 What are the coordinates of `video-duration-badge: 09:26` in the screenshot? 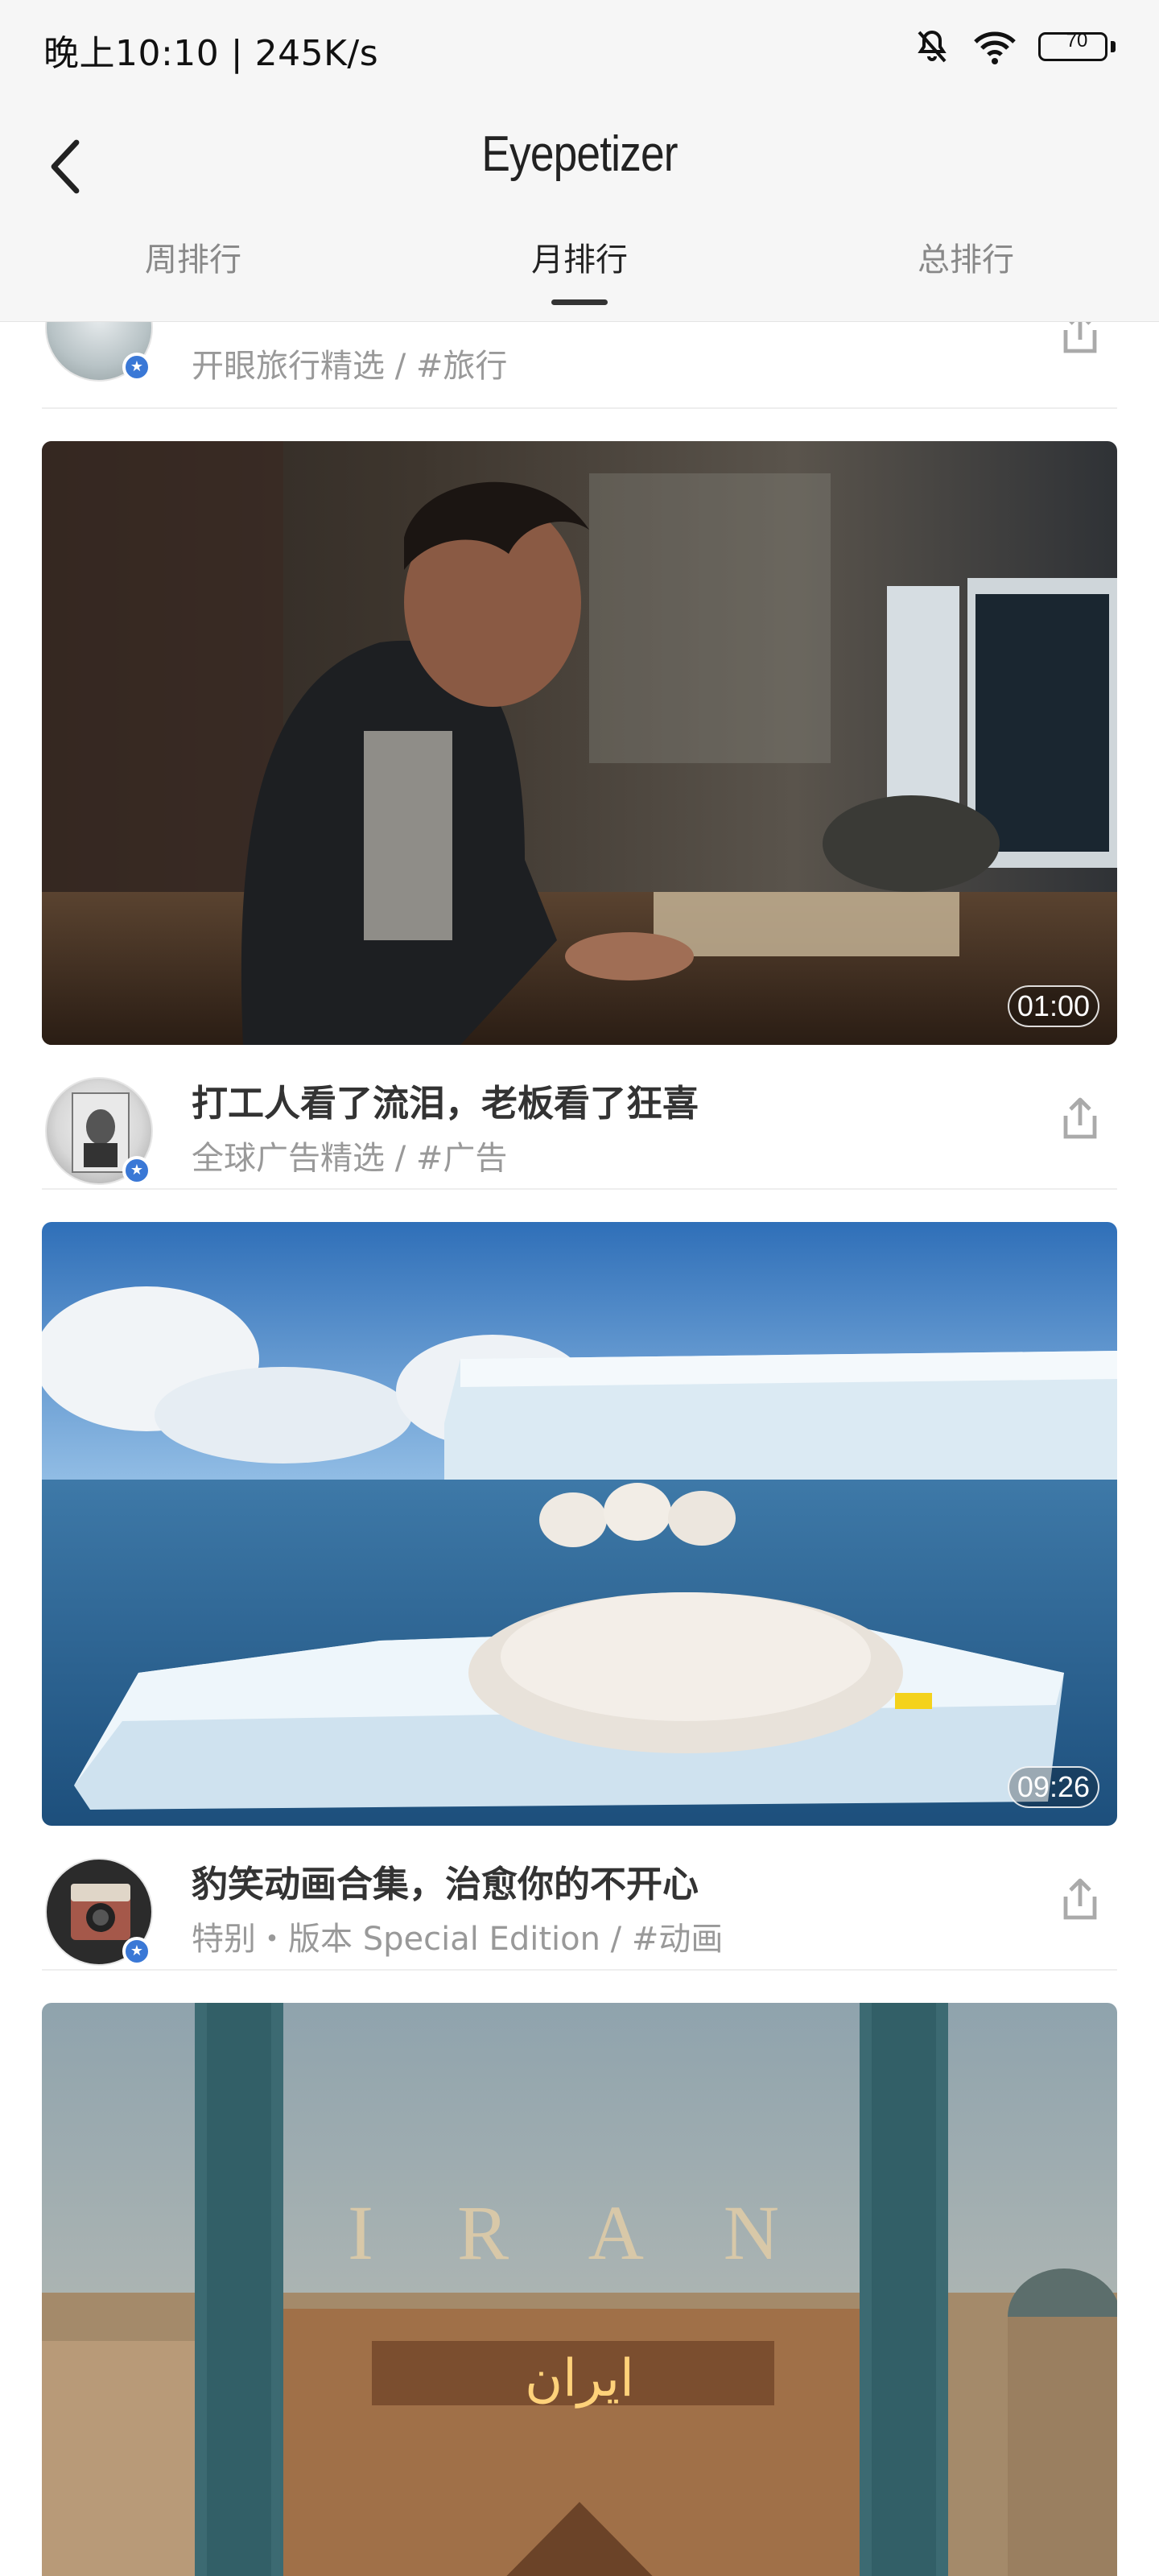 It's located at (1053, 1787).